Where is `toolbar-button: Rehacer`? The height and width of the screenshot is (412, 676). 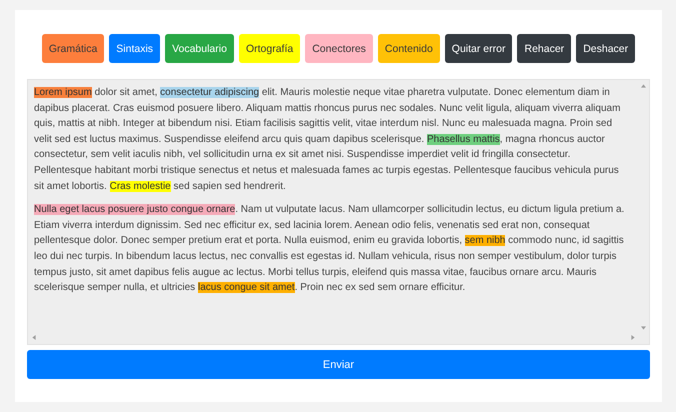 toolbar-button: Rehacer is located at coordinates (544, 48).